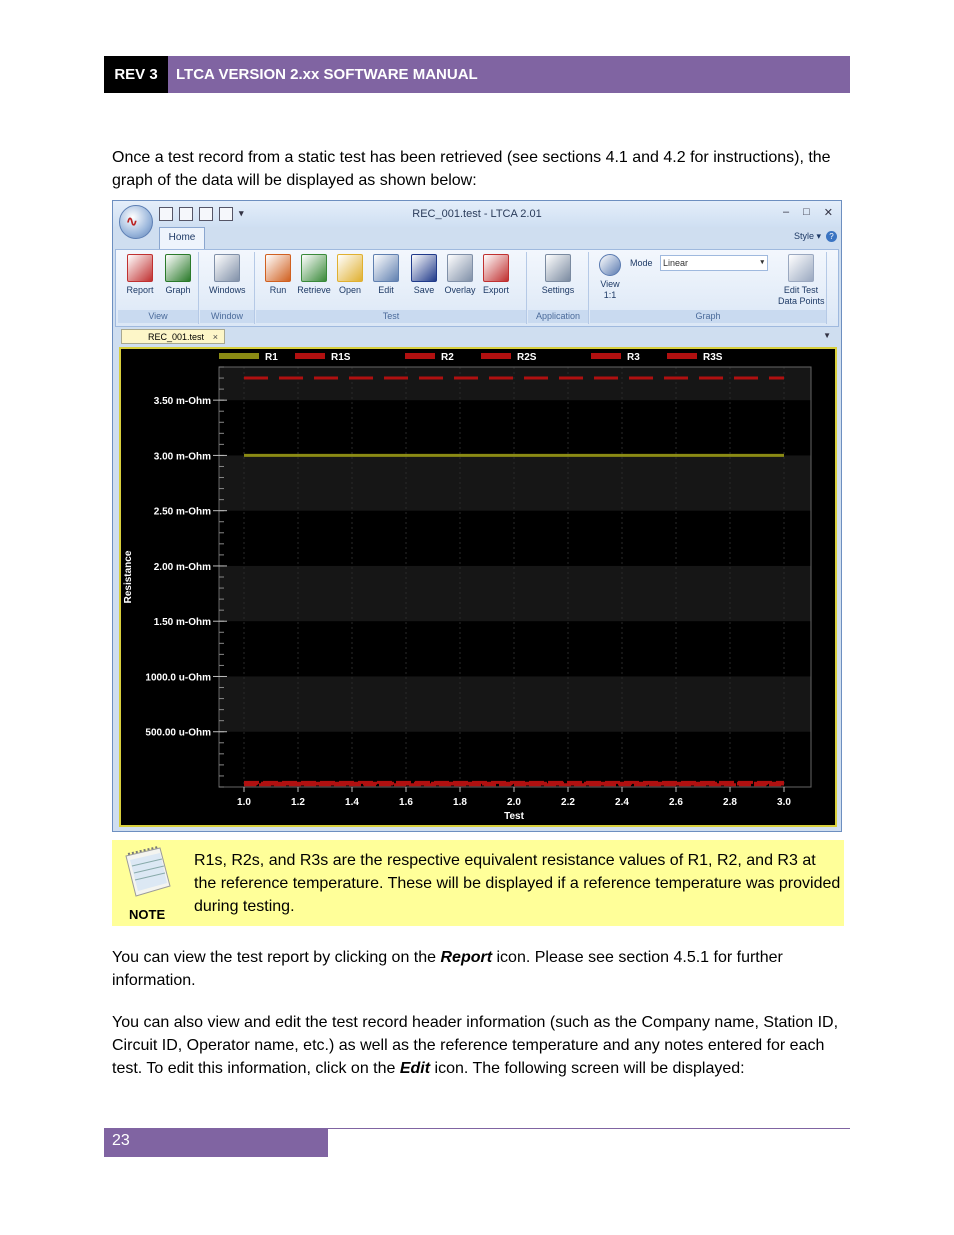  I want to click on open-button: Open, so click(350, 275).